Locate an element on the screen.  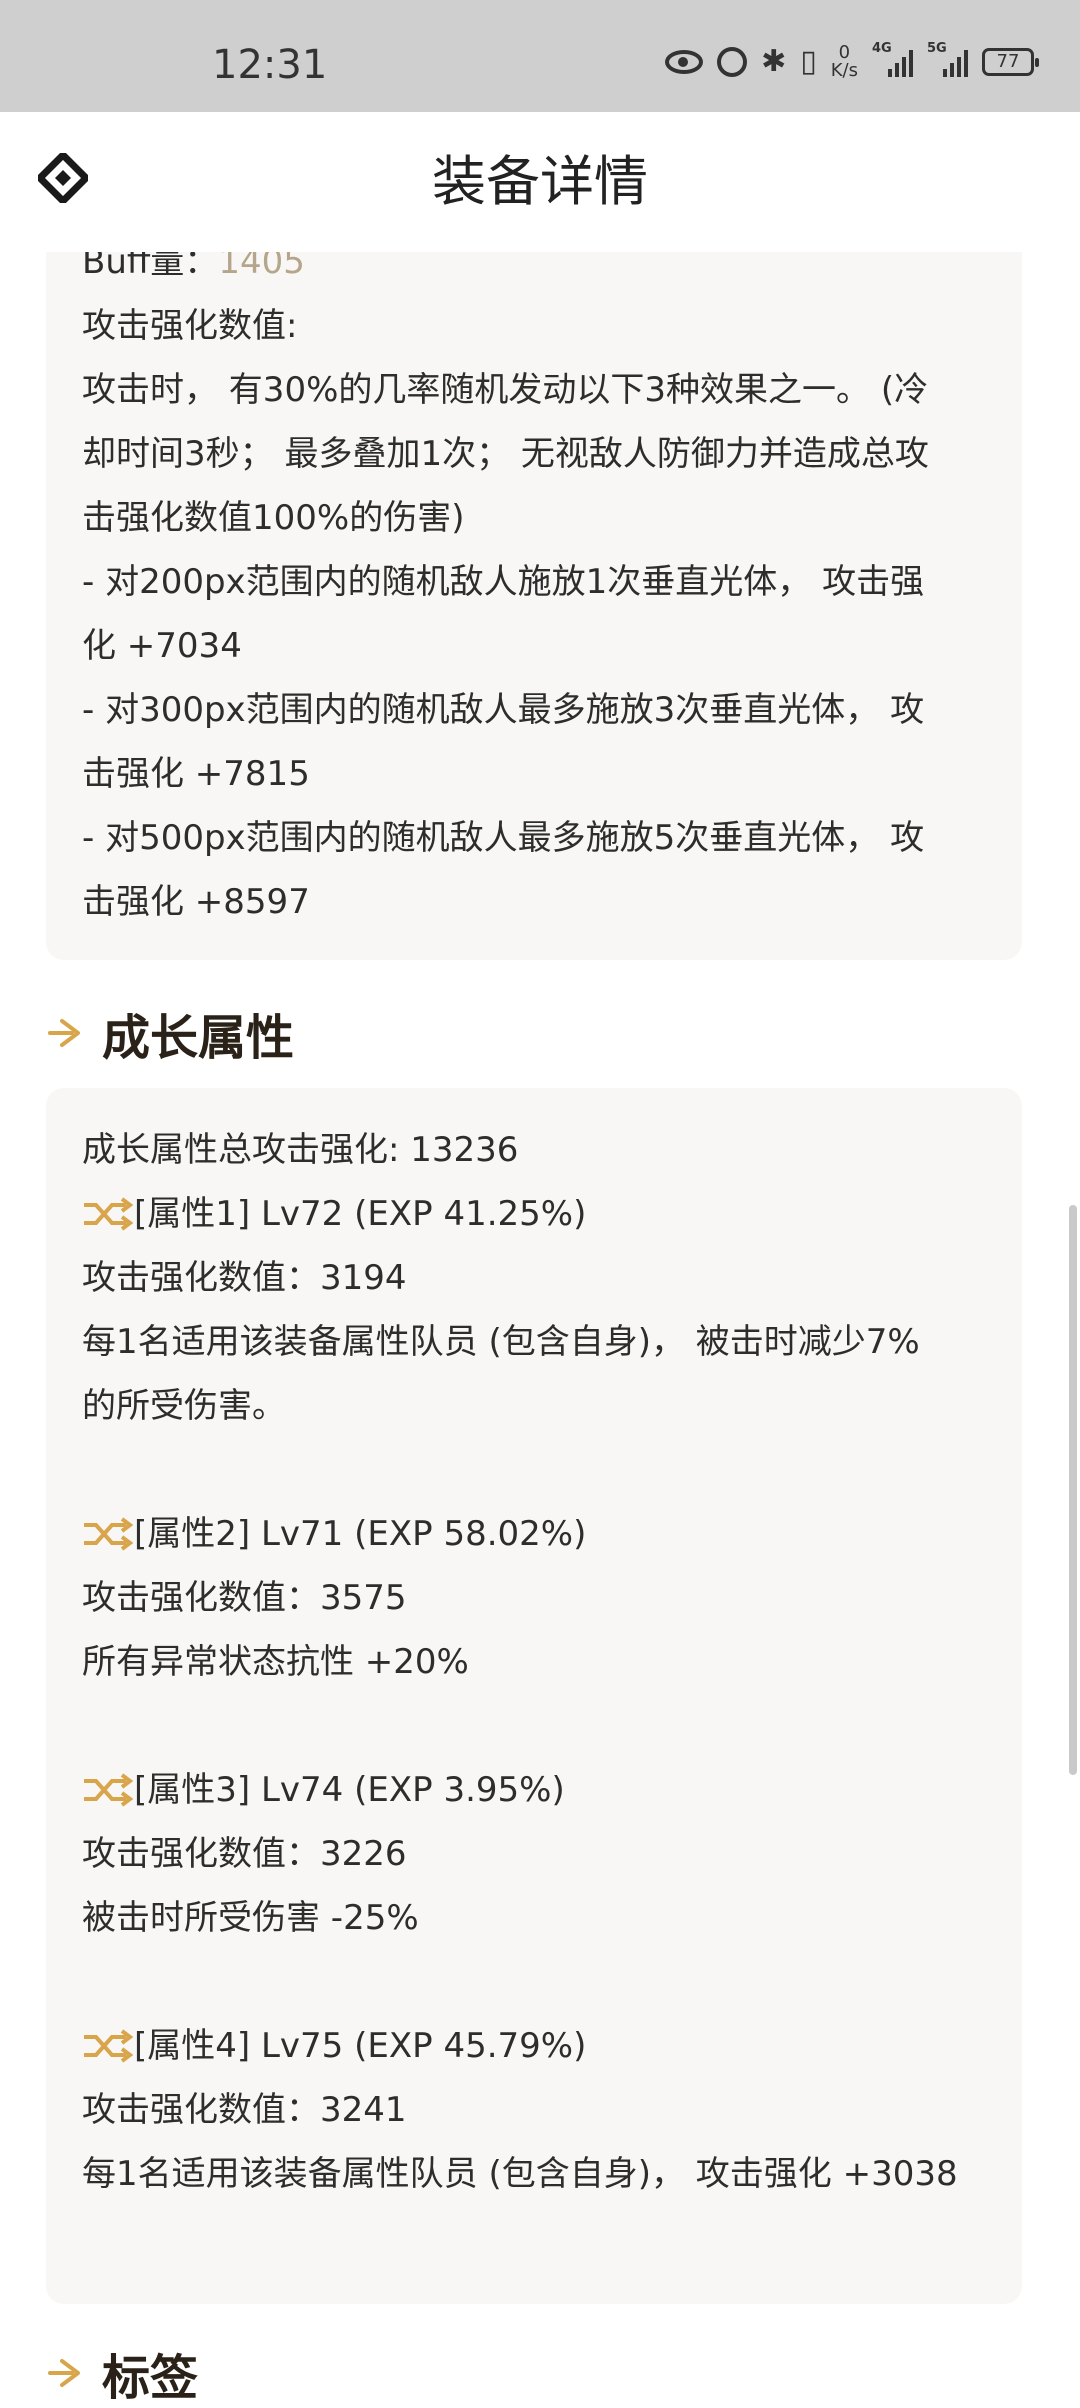
net-speed: 0 K/s is located at coordinates (844, 62).